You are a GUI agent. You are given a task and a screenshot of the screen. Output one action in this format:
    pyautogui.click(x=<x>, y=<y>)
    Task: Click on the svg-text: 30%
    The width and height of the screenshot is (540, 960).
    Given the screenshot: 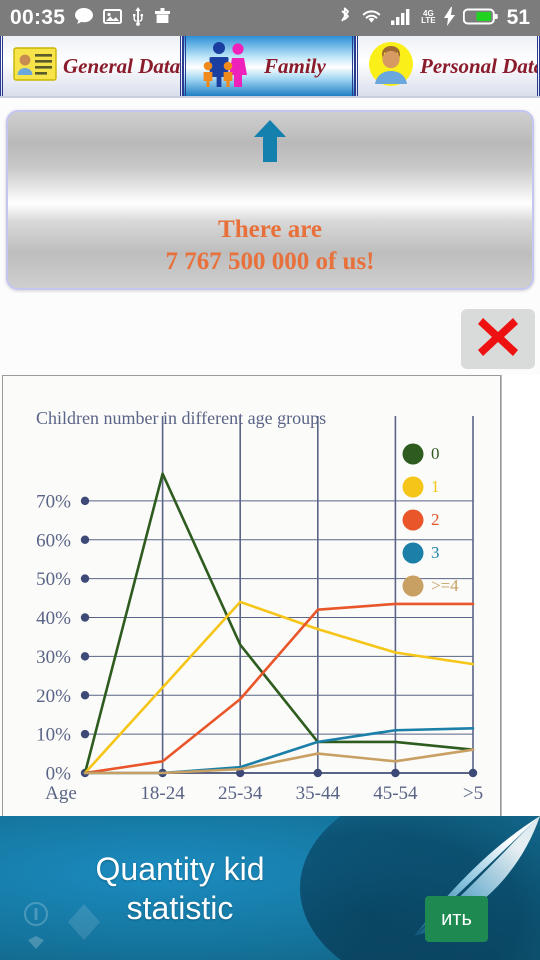 What is the action you would take?
    pyautogui.click(x=53, y=657)
    